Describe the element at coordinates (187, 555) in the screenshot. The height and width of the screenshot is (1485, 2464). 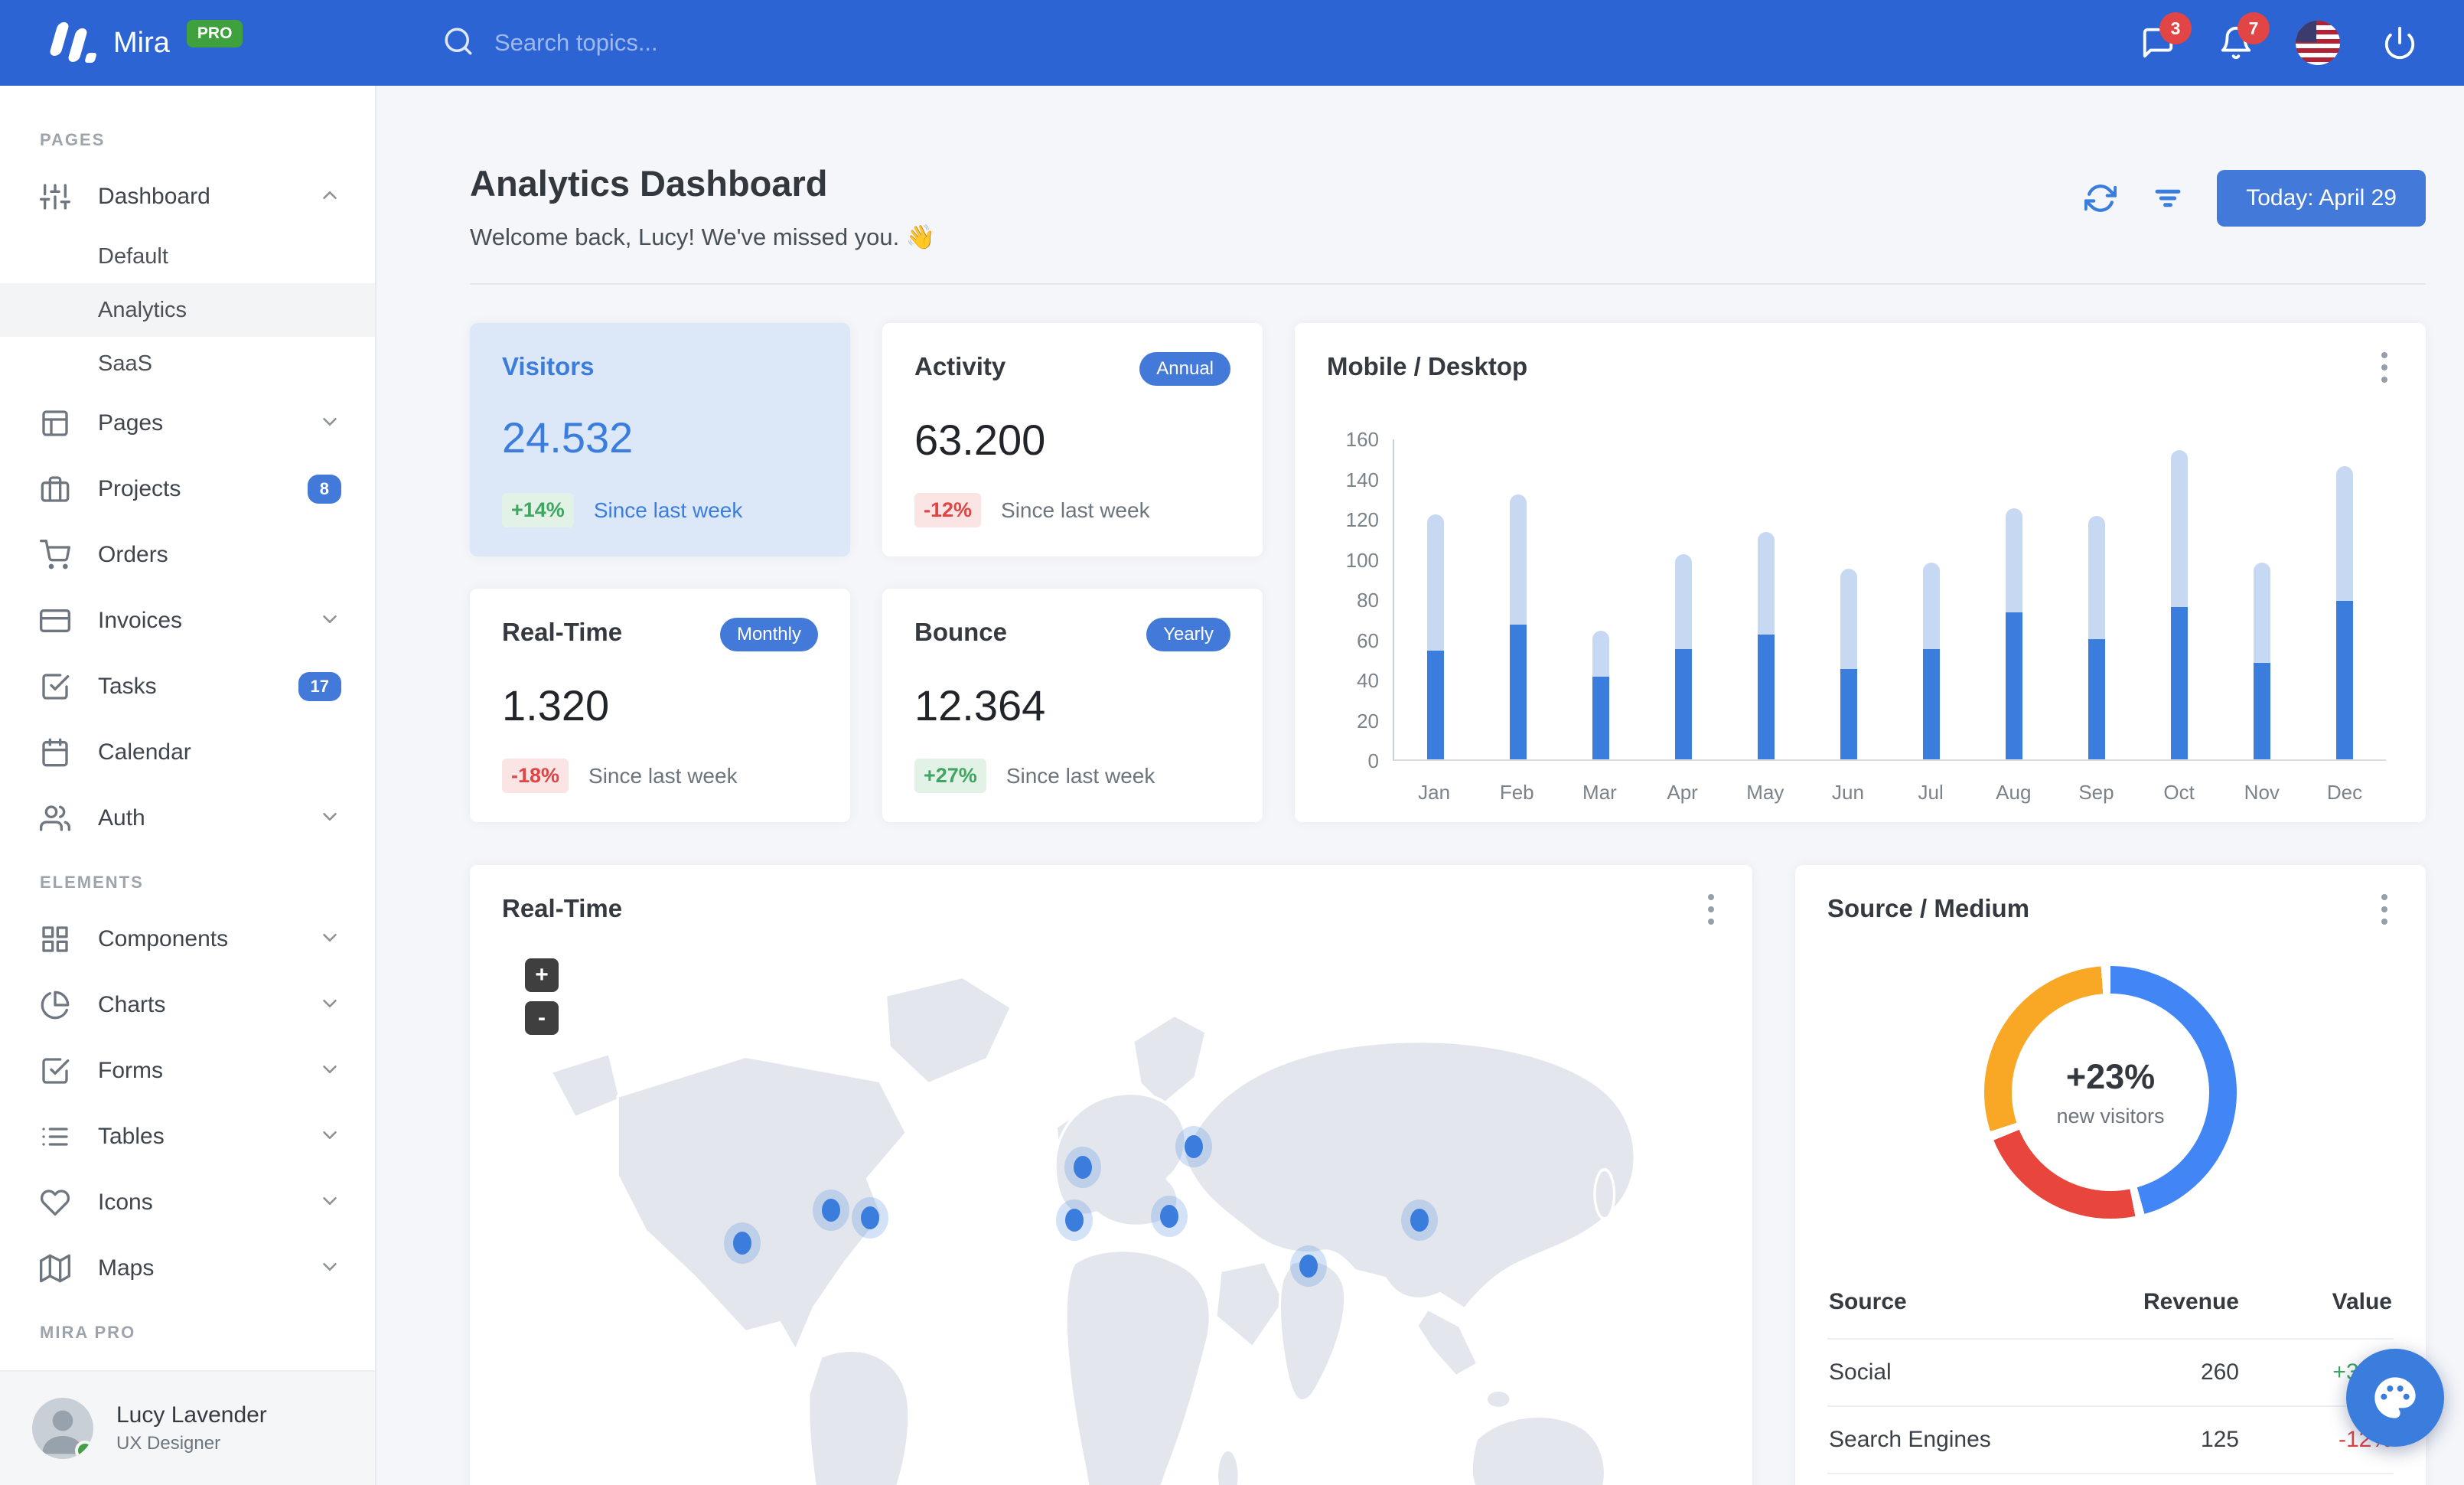
I see `sidebar-item-orders: Orders` at that location.